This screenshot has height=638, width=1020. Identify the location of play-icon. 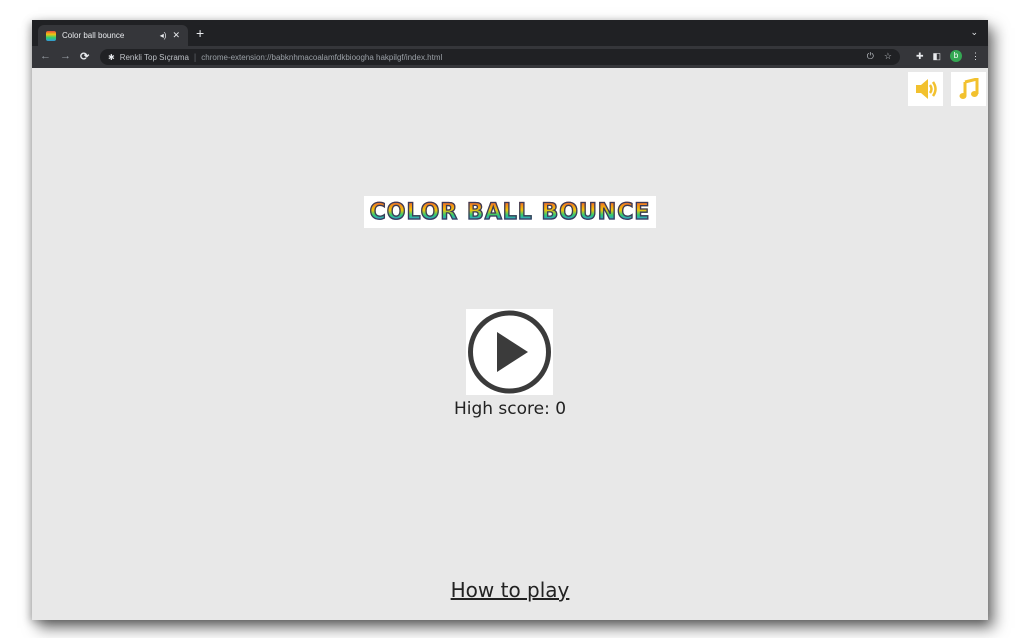
(509, 352).